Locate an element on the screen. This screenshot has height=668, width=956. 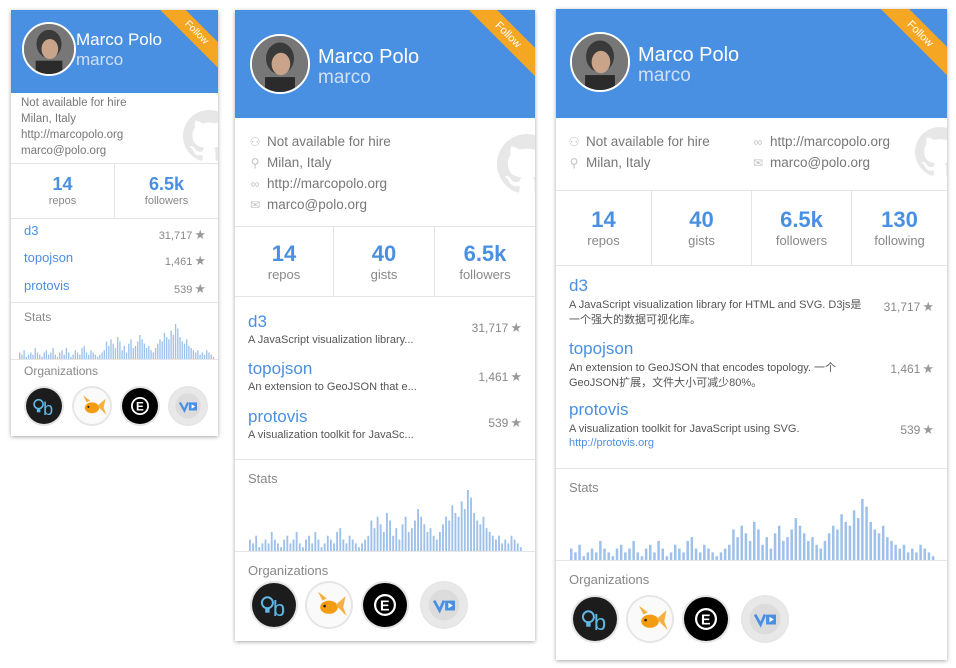
hire-status: ⚇ Not available for hire is located at coordinates (639, 141).